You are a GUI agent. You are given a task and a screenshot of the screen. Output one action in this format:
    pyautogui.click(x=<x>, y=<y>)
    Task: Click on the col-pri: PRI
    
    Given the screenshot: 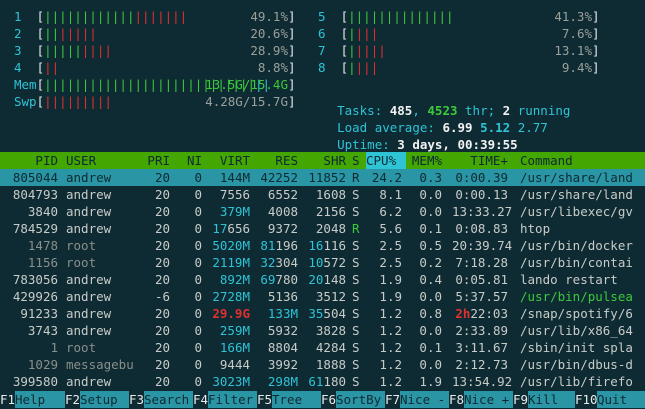 What is the action you would take?
    pyautogui.click(x=155, y=160)
    